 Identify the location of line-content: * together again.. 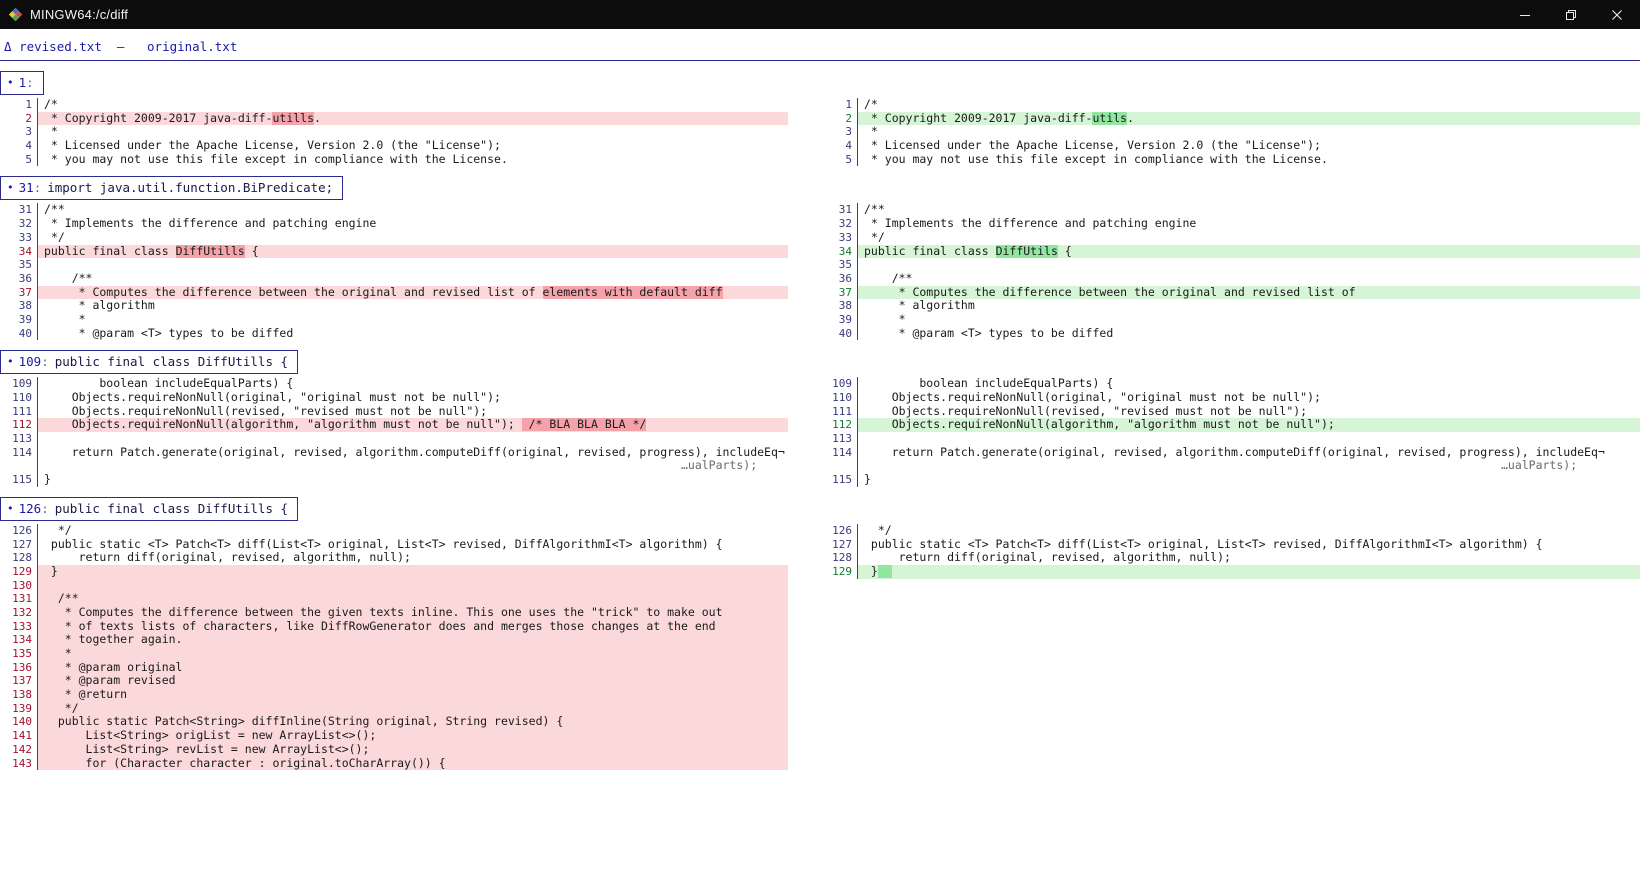
(413, 640).